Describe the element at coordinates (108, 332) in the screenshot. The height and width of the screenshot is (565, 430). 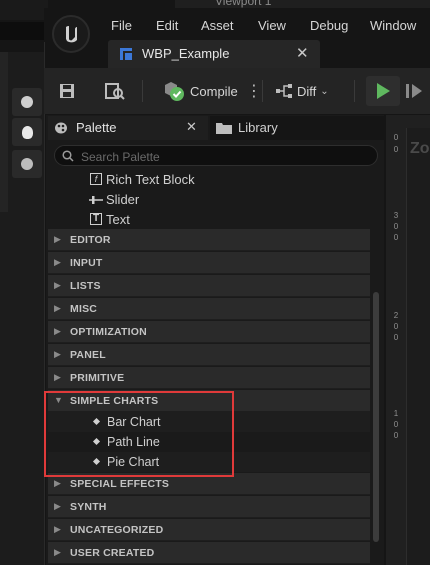
I see `category-label: OPTIMIZATION` at that location.